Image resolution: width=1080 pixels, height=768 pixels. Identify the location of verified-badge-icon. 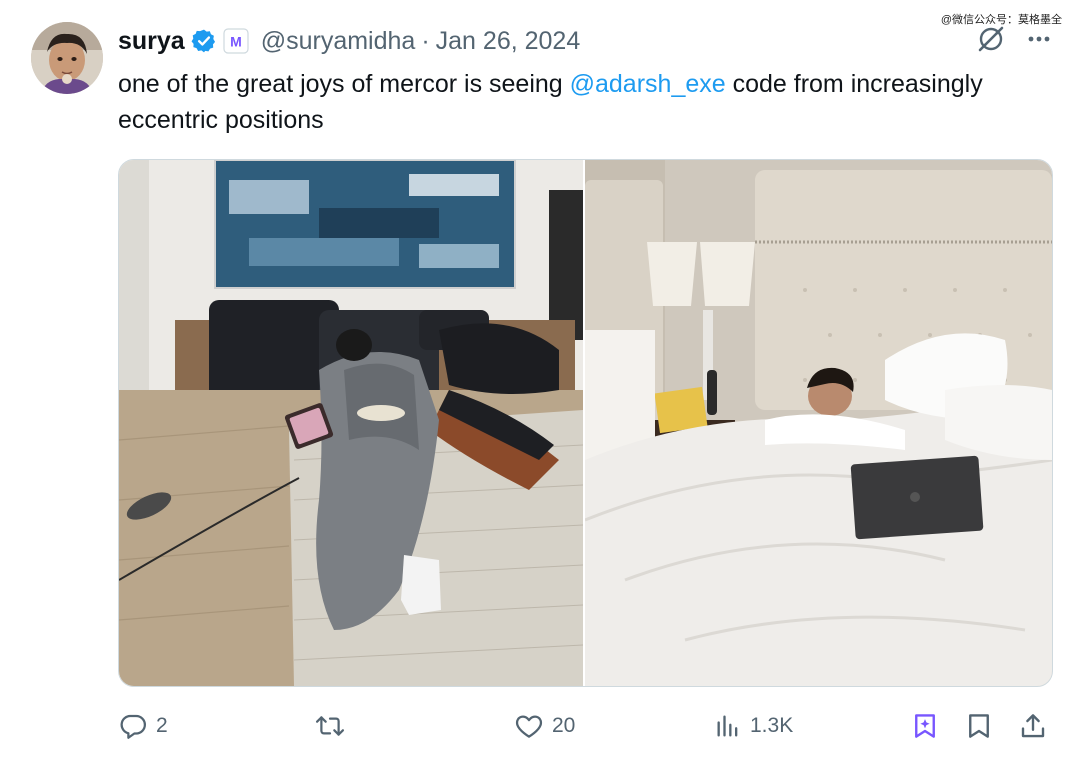
(204, 41).